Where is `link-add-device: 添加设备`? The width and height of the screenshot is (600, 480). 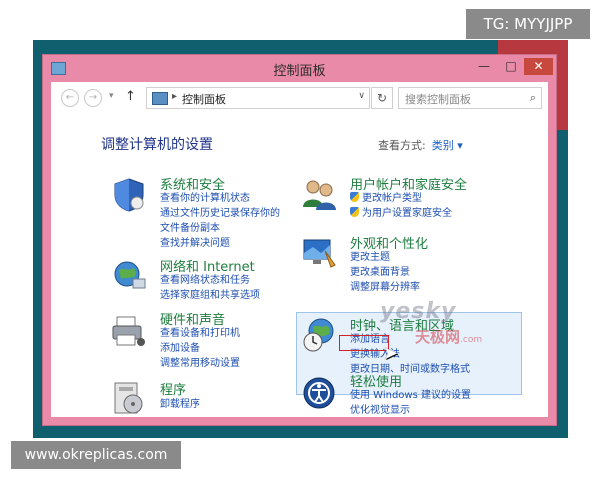
link-add-device: 添加设备 is located at coordinates (200, 348).